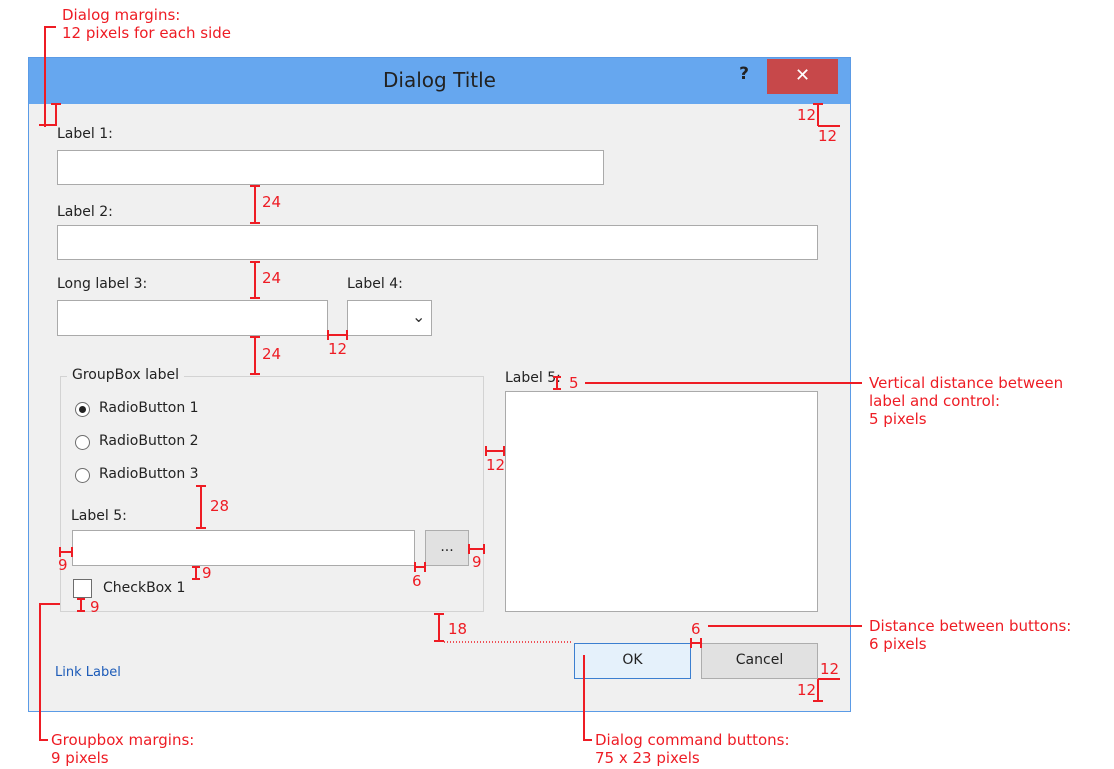 The width and height of the screenshot is (1114, 769). I want to click on command-buttons-leader, so click(587, 698).